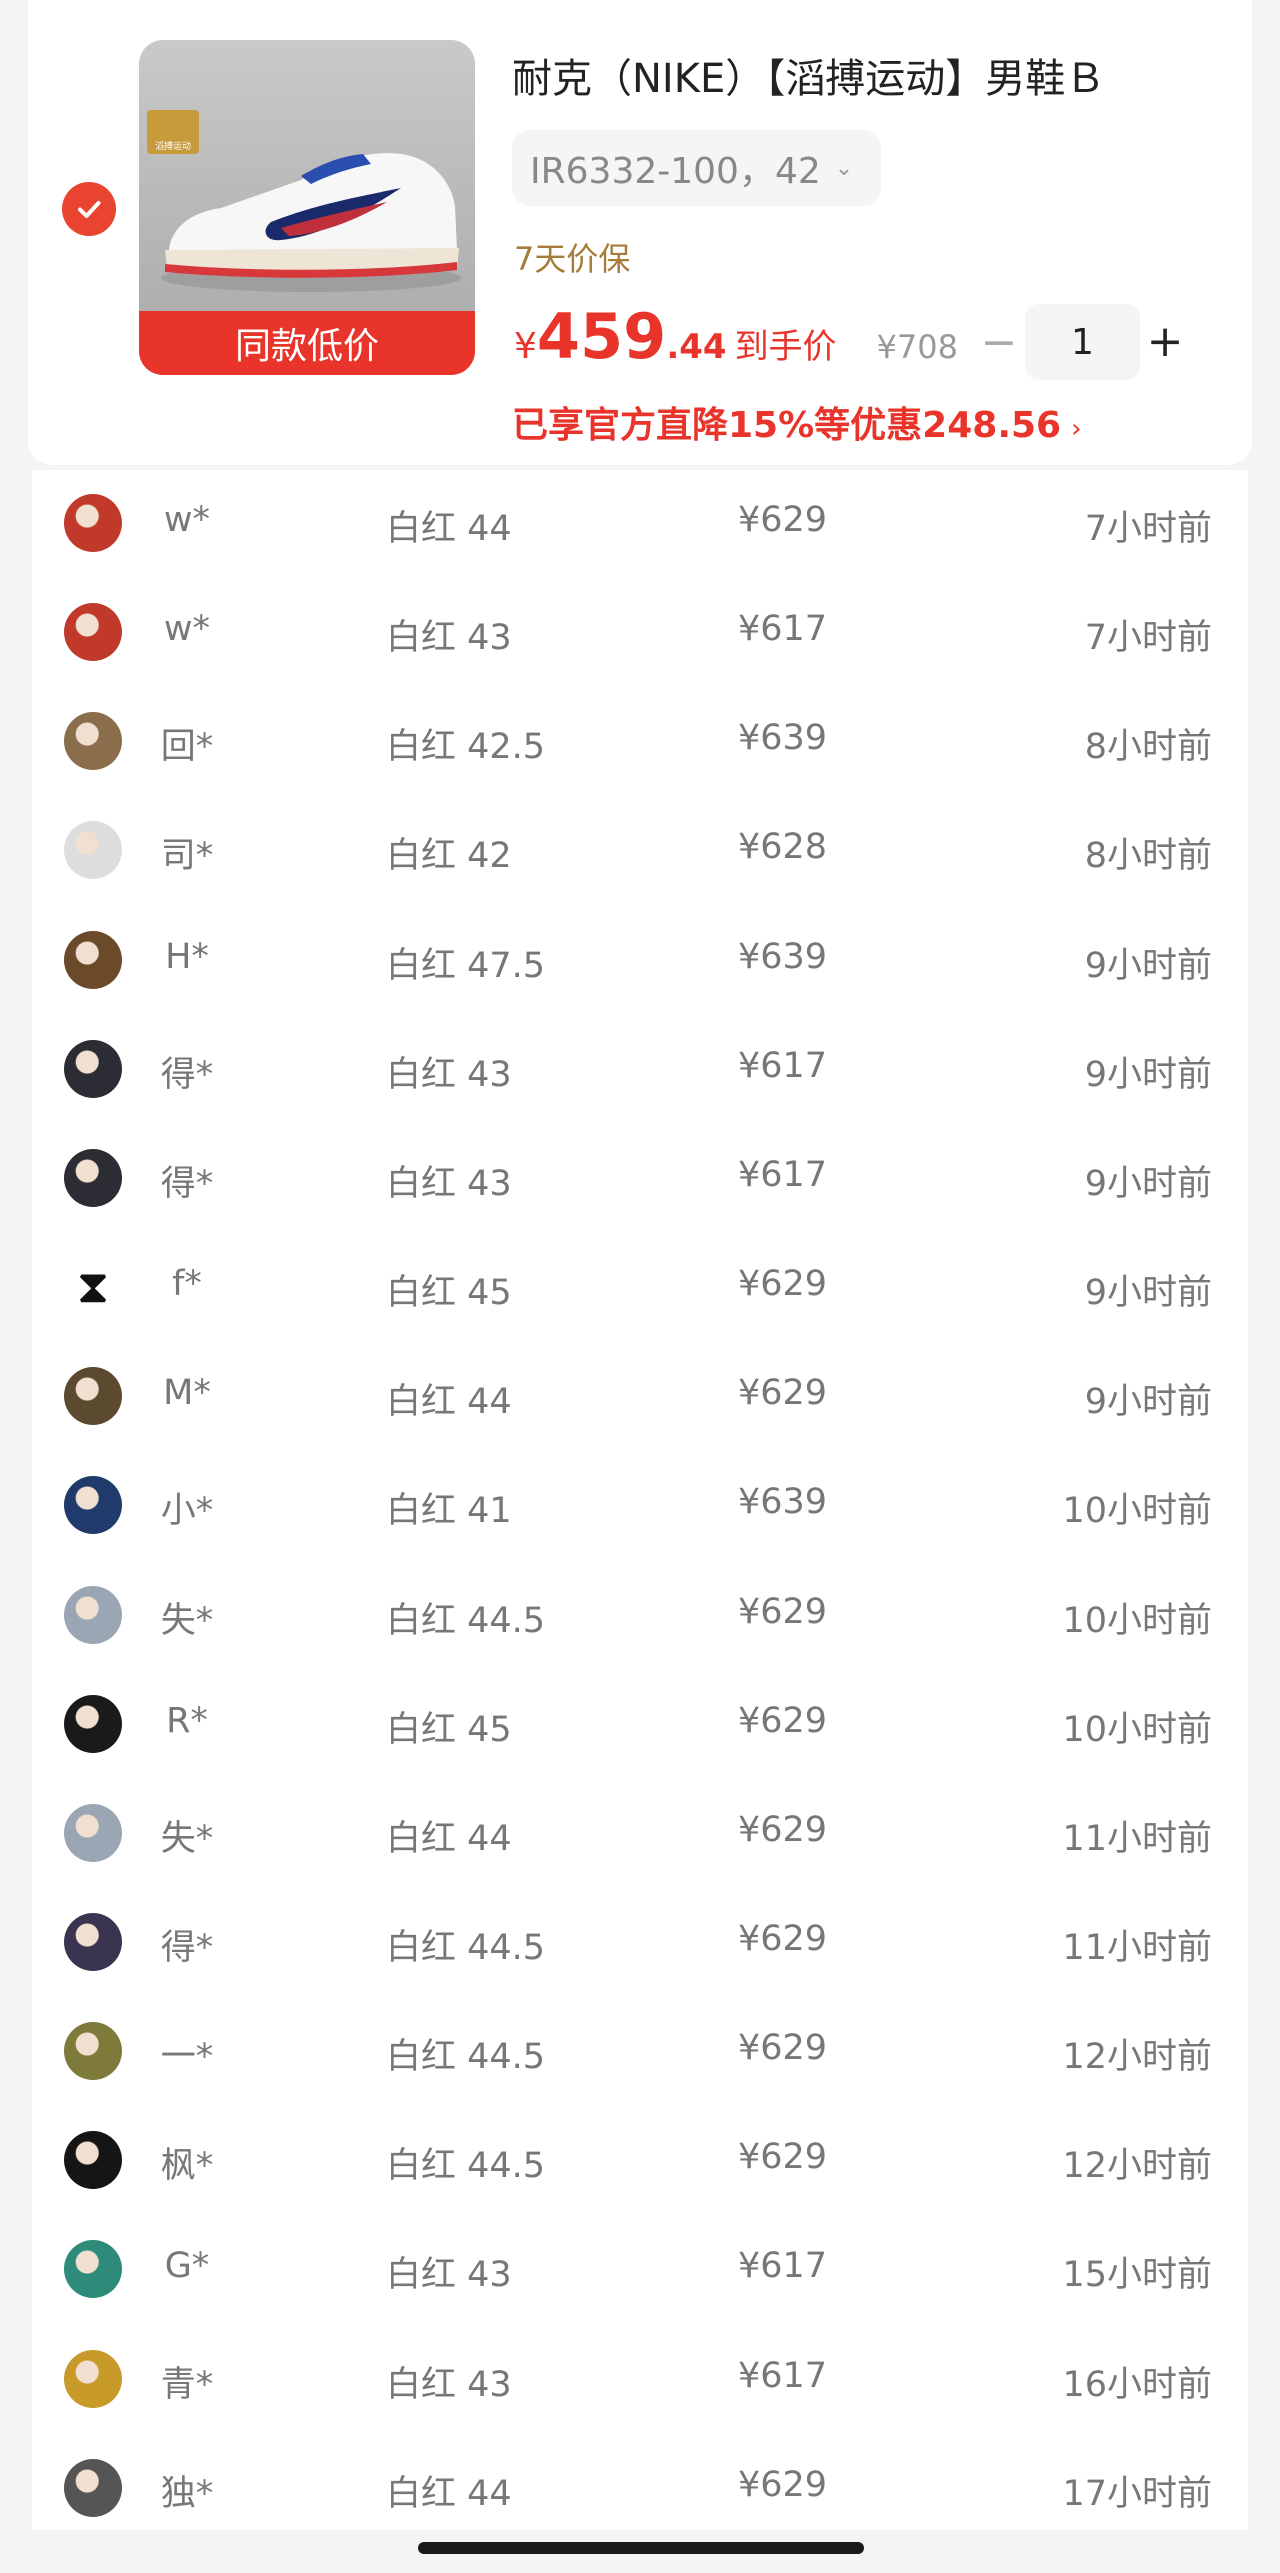 This screenshot has width=1280, height=2573. I want to click on buyer-name: R*, so click(187, 1720).